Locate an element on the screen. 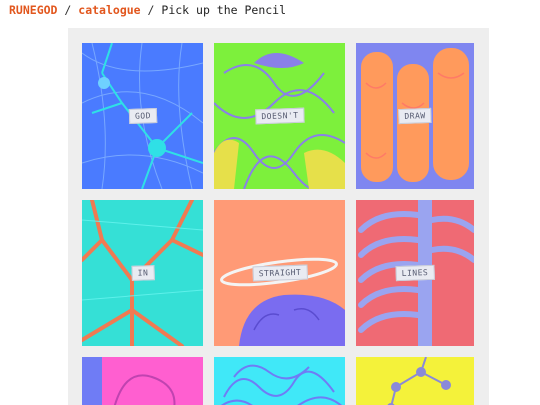  comic-panel-draw: DRAW is located at coordinates (415, 116).